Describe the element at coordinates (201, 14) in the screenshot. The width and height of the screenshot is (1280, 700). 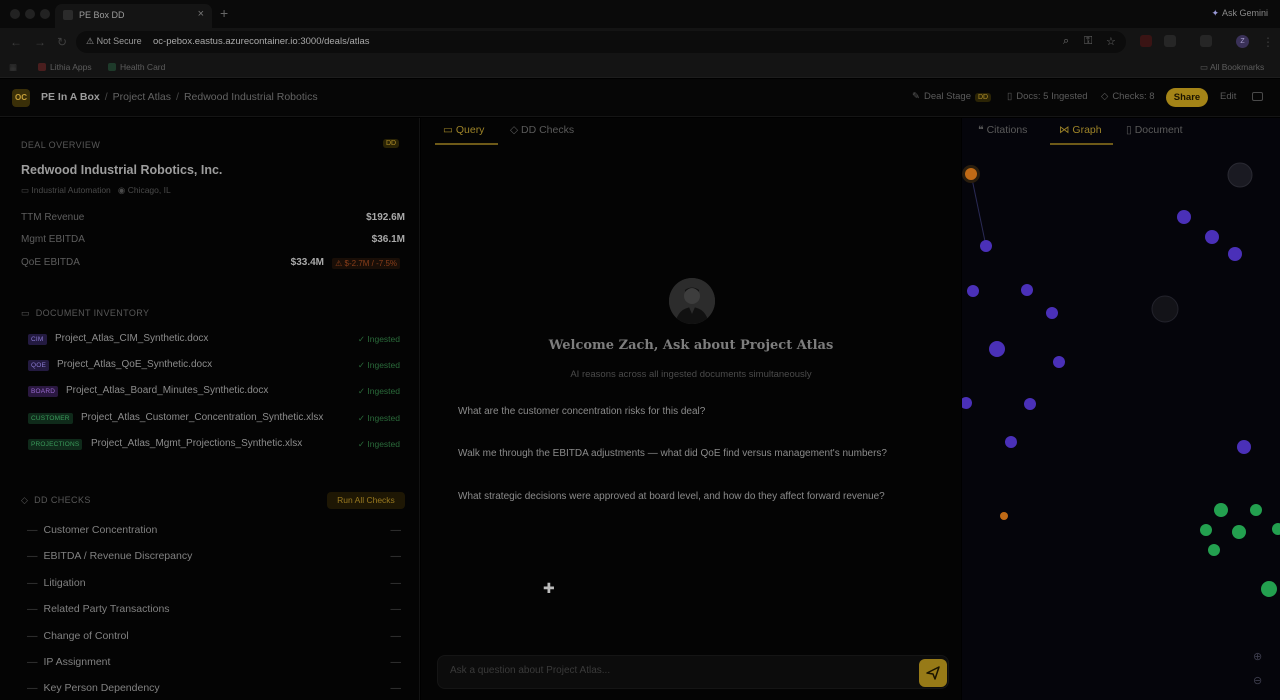
I see `tab-close-icon: ×` at that location.